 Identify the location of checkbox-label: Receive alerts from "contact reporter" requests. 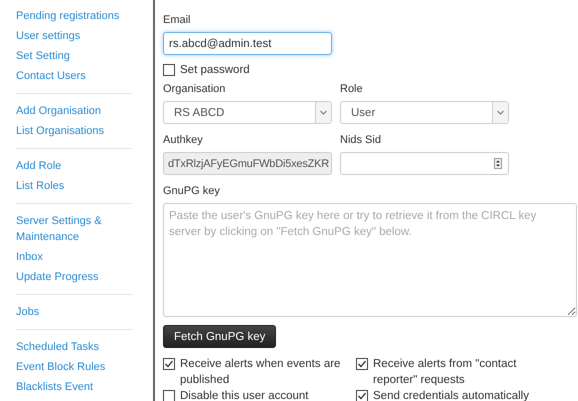
(445, 372).